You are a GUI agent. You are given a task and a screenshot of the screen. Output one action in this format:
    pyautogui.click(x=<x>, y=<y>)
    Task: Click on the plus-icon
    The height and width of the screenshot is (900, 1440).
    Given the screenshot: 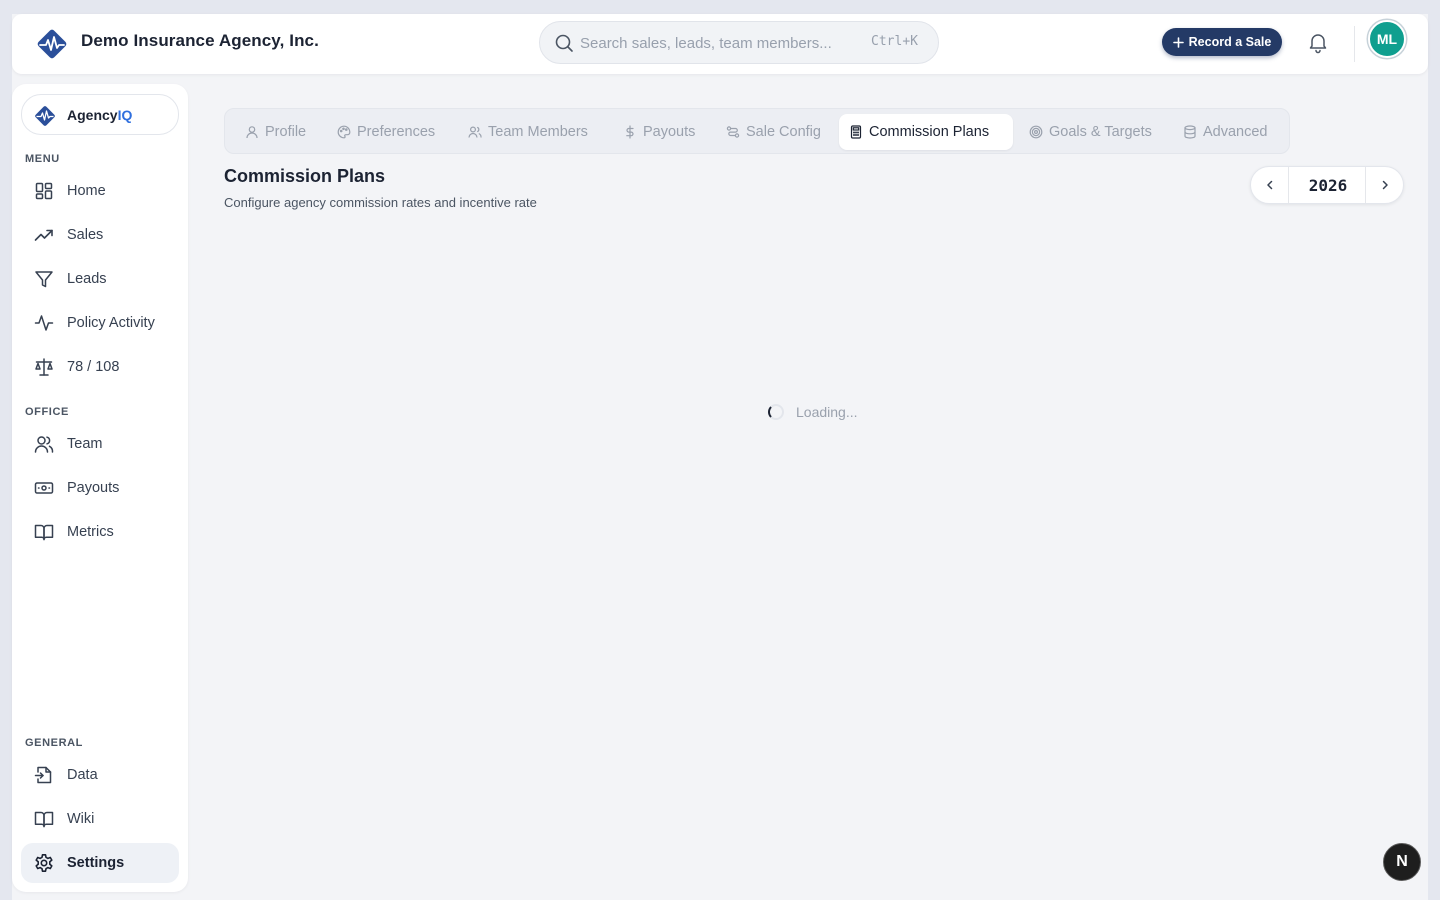 What is the action you would take?
    pyautogui.click(x=1178, y=42)
    